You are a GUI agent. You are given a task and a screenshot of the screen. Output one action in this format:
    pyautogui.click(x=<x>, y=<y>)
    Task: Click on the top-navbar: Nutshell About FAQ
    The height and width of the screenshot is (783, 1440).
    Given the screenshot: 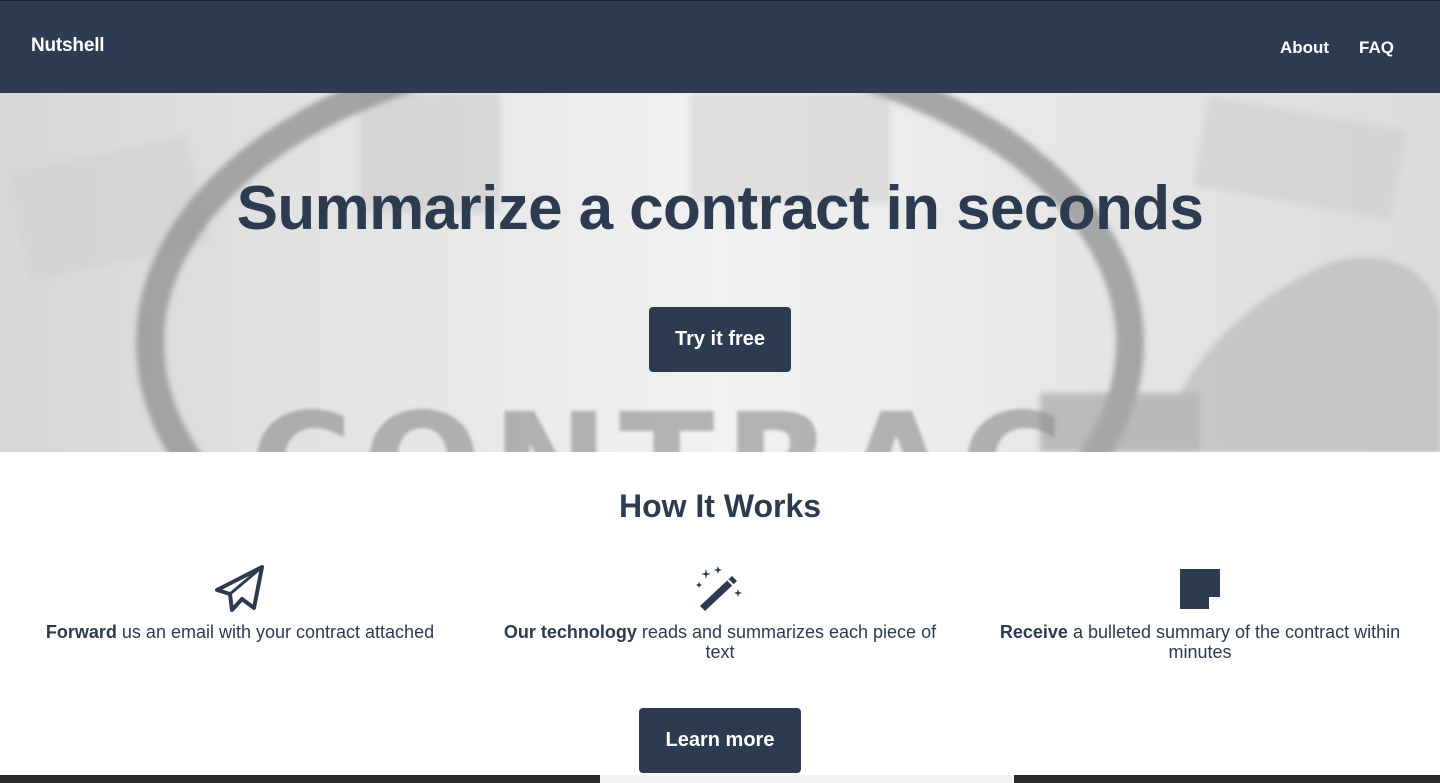 What is the action you would take?
    pyautogui.click(x=720, y=46)
    